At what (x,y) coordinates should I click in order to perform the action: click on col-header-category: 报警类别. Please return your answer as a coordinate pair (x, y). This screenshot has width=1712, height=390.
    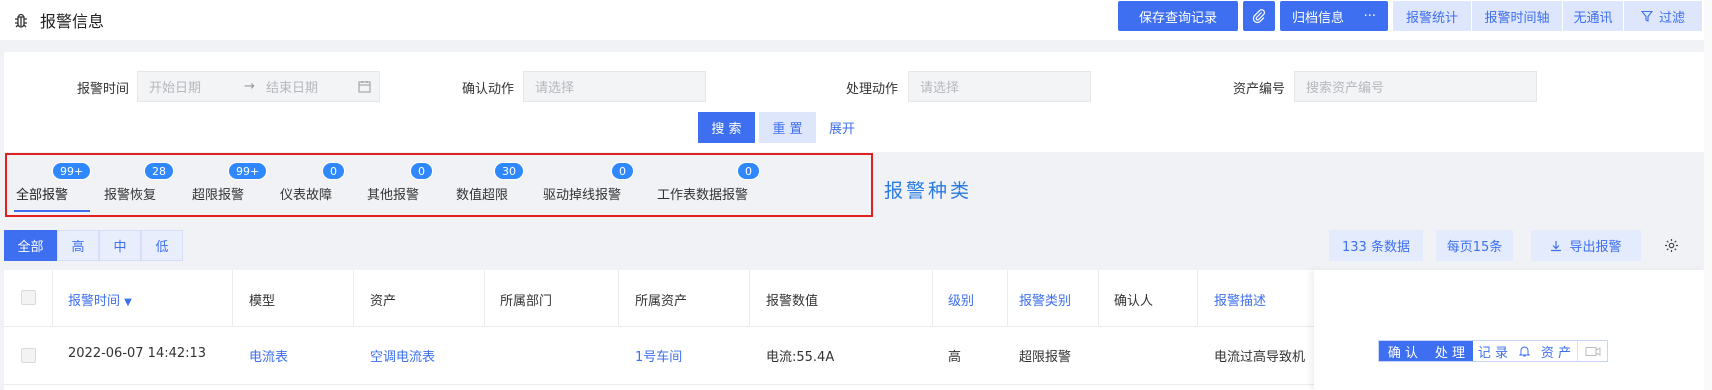
    Looking at the image, I should click on (1045, 299).